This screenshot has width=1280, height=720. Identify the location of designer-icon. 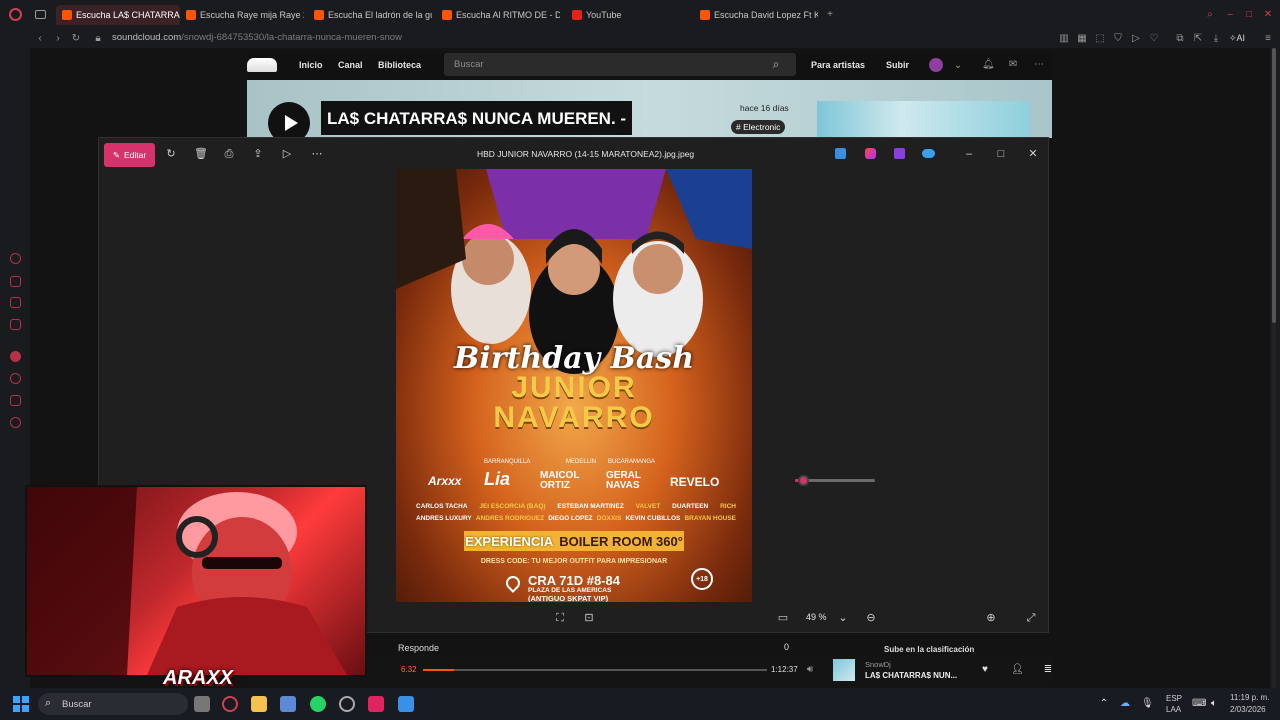
(840, 153).